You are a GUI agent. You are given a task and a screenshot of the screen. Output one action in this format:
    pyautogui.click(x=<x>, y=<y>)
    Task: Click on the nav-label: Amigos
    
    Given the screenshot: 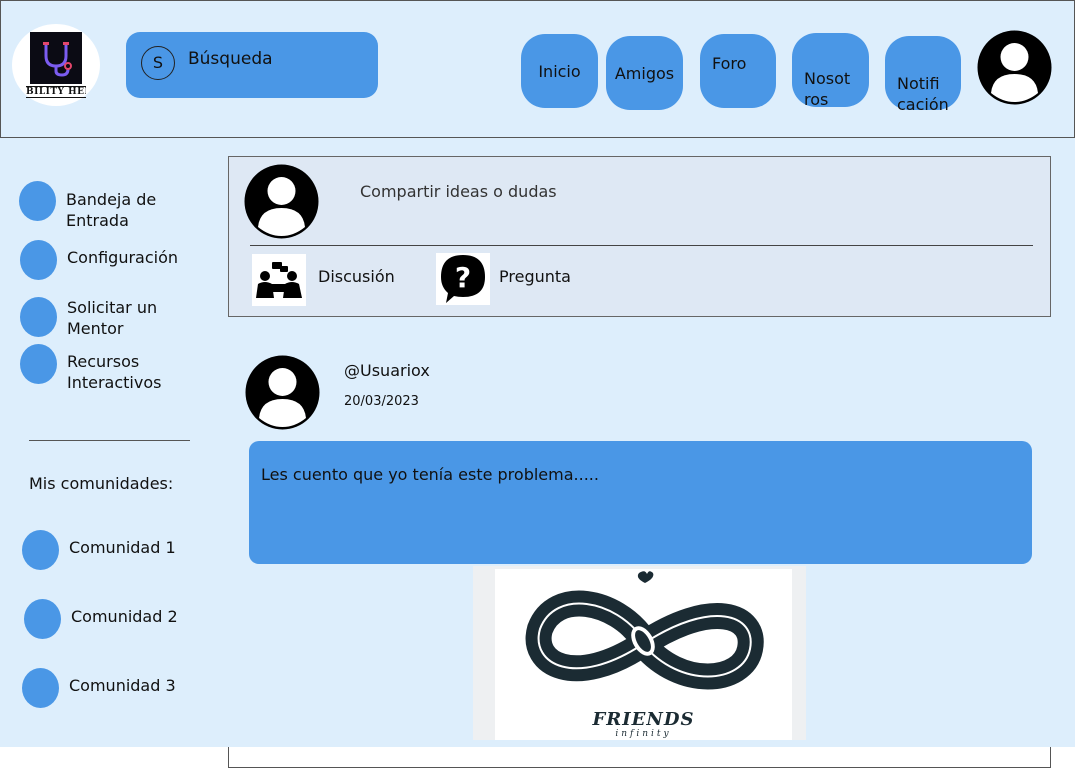 What is the action you would take?
    pyautogui.click(x=644, y=73)
    